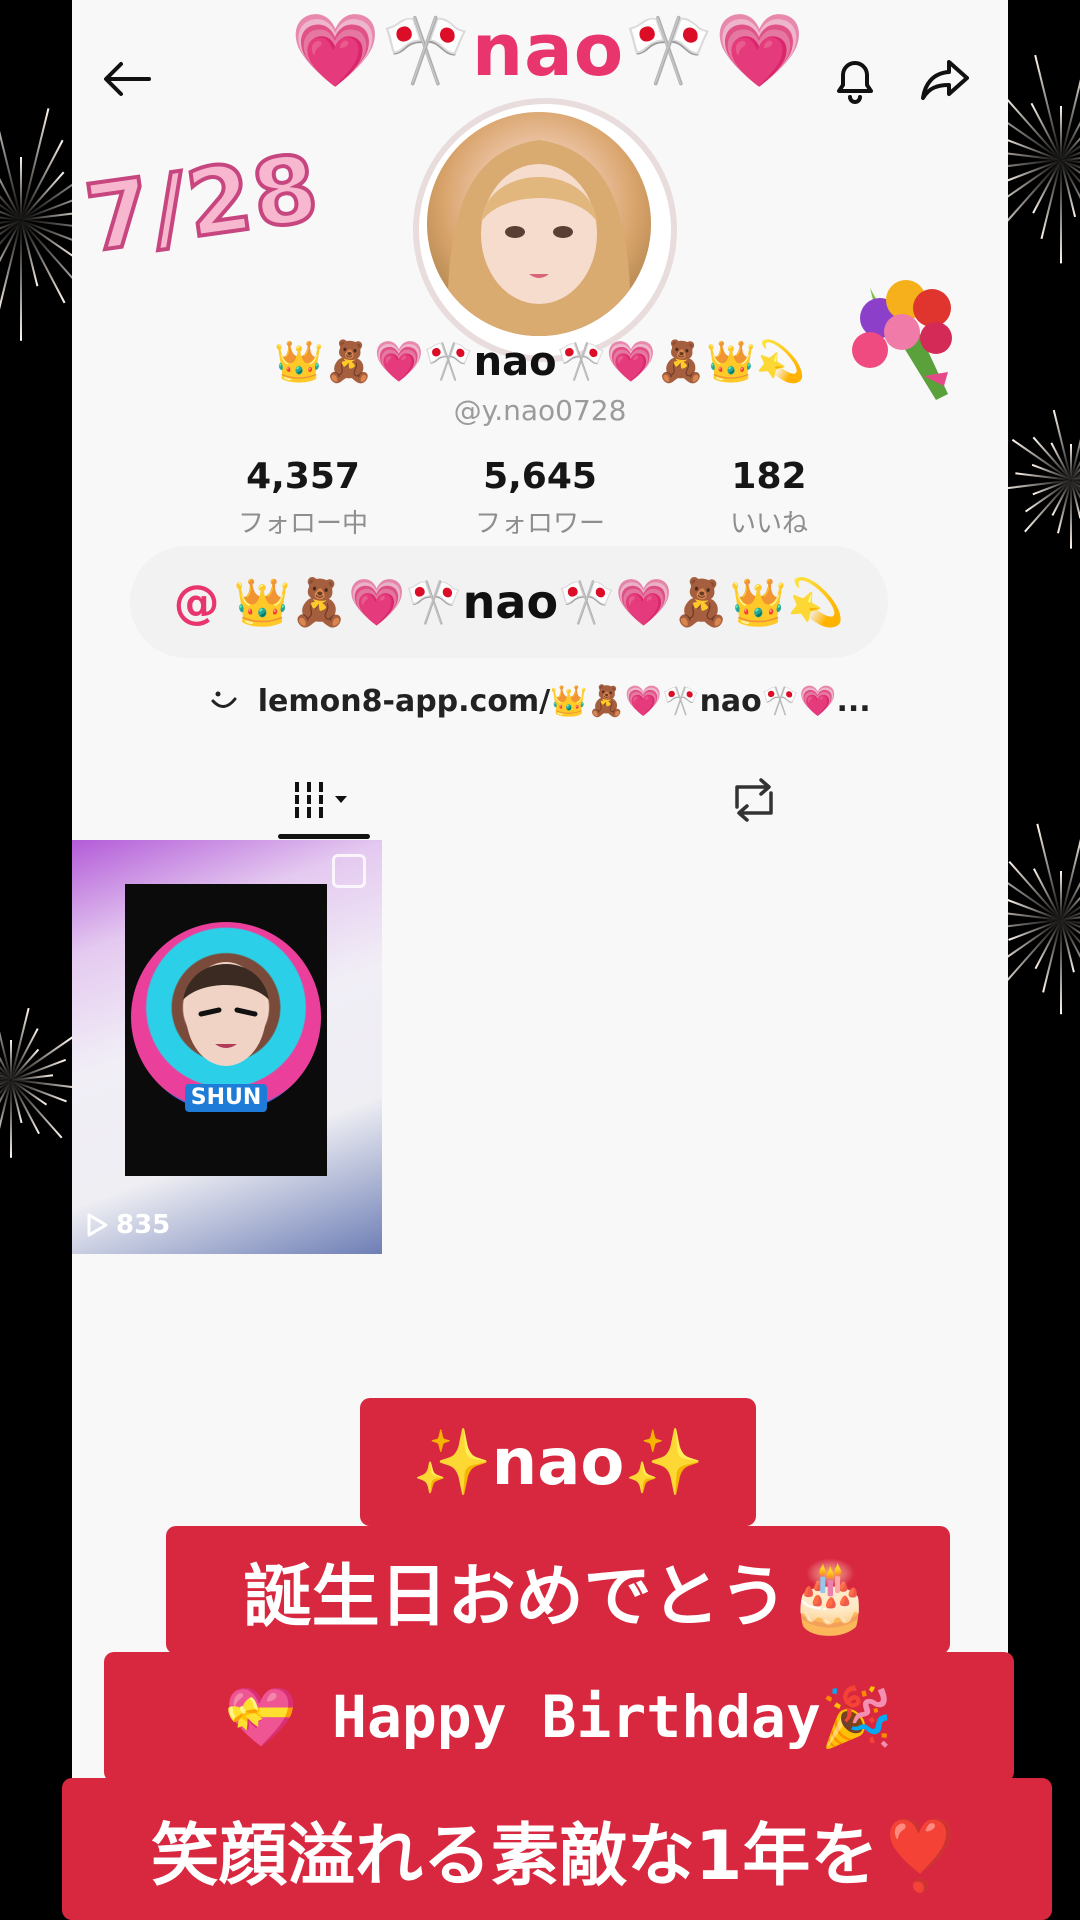 The width and height of the screenshot is (1080, 1920). Describe the element at coordinates (540, 800) in the screenshot. I see `content-tabs` at that location.